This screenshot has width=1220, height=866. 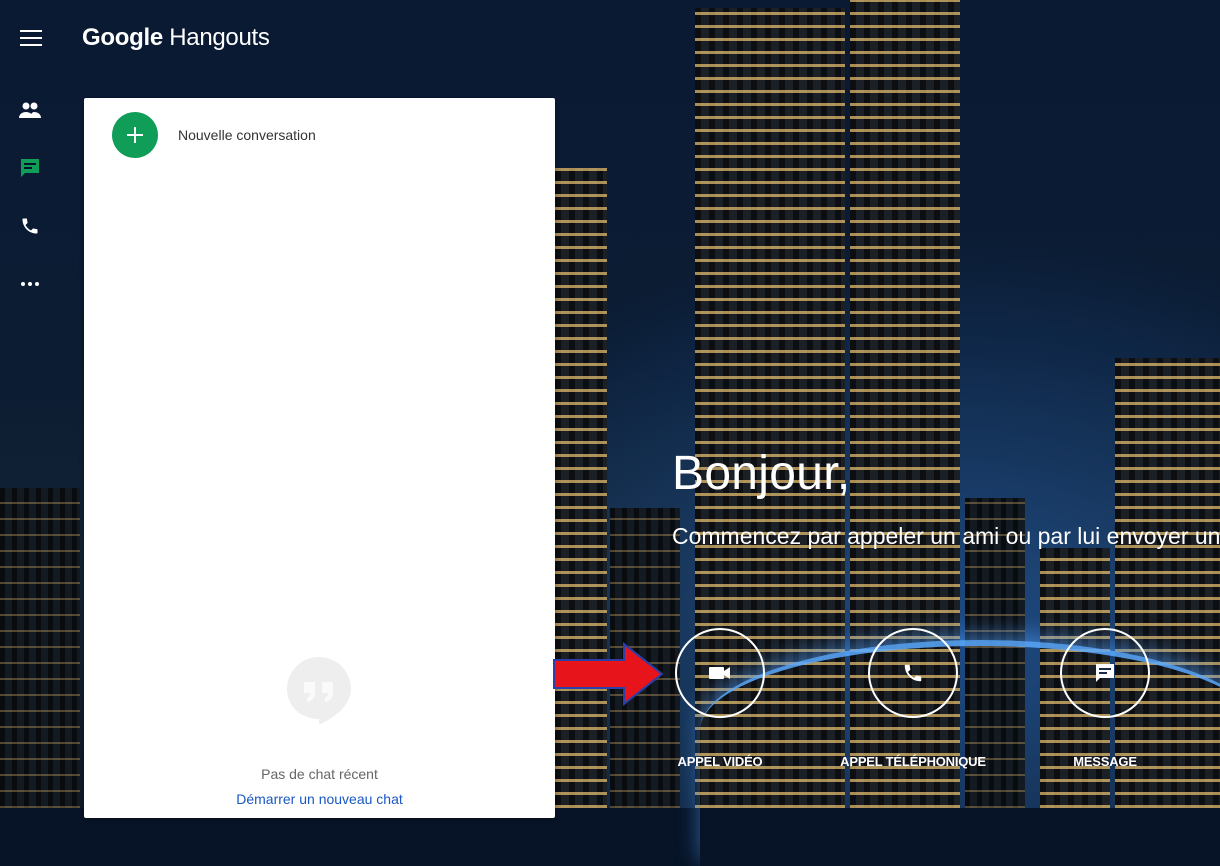 I want to click on phone-call-button, so click(x=913, y=673).